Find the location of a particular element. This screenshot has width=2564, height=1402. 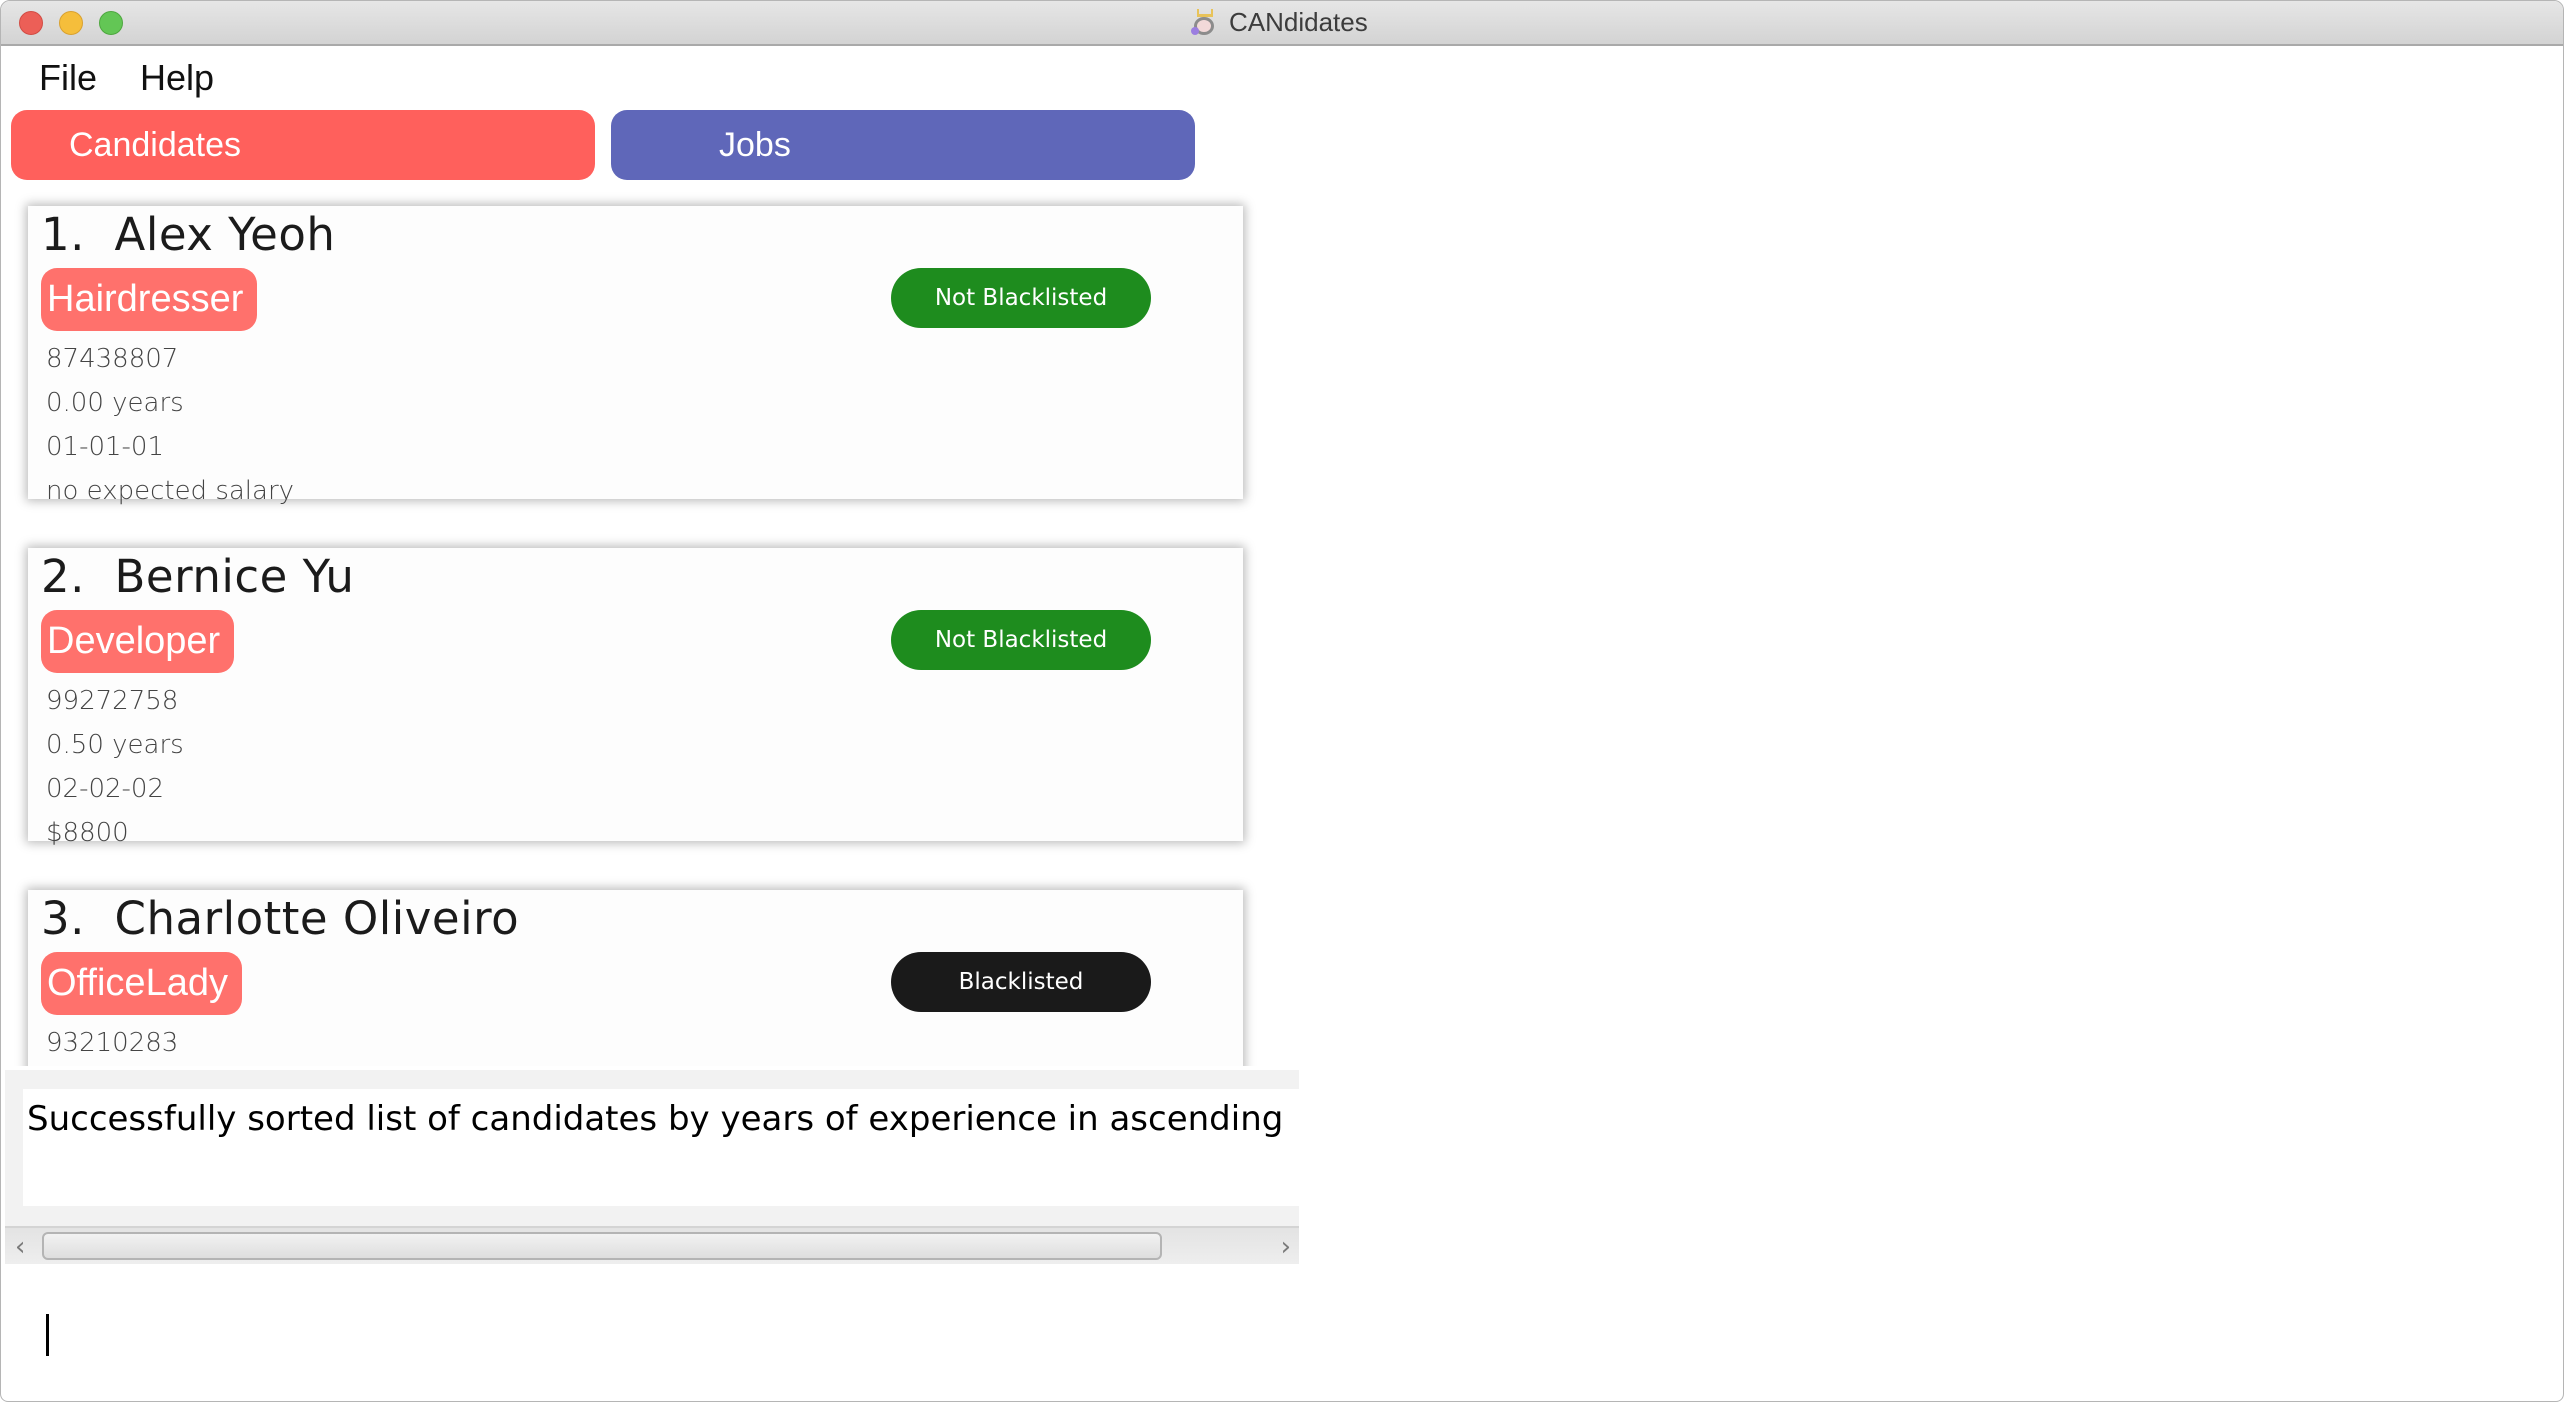

job-tag: OfficeLady is located at coordinates (141, 983).